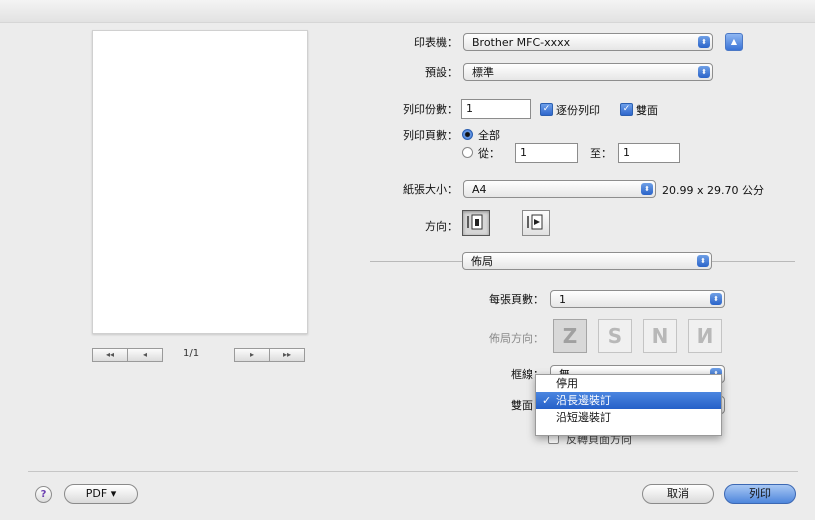 This screenshot has width=815, height=520. What do you see at coordinates (441, 72) in the screenshot?
I see `presets-label: 預設：` at bounding box center [441, 72].